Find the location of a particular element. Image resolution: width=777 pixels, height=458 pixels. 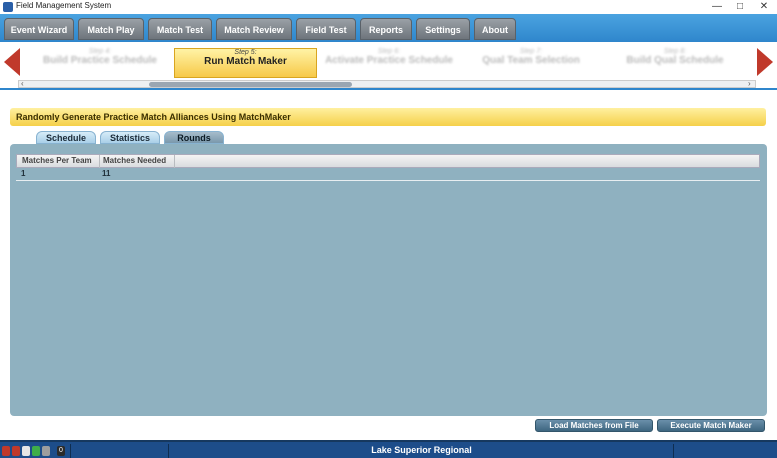

menu-event-wizard: Event Wizard is located at coordinates (39, 29).